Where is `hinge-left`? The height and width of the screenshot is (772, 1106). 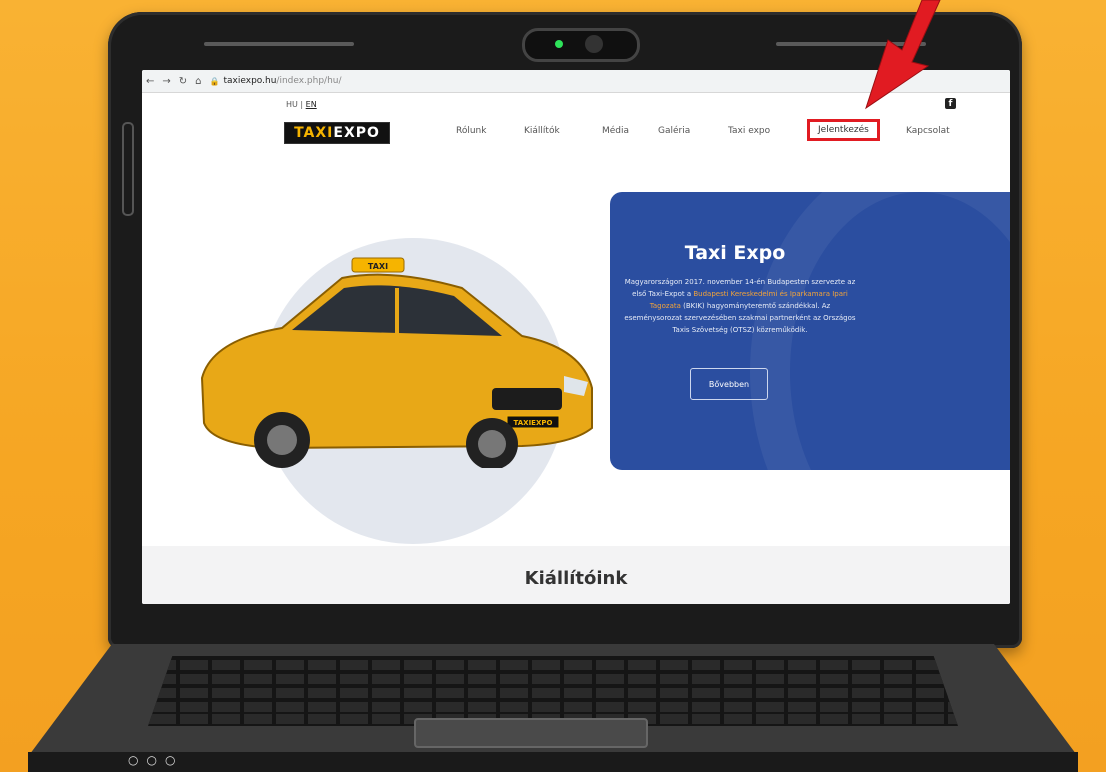 hinge-left is located at coordinates (128, 169).